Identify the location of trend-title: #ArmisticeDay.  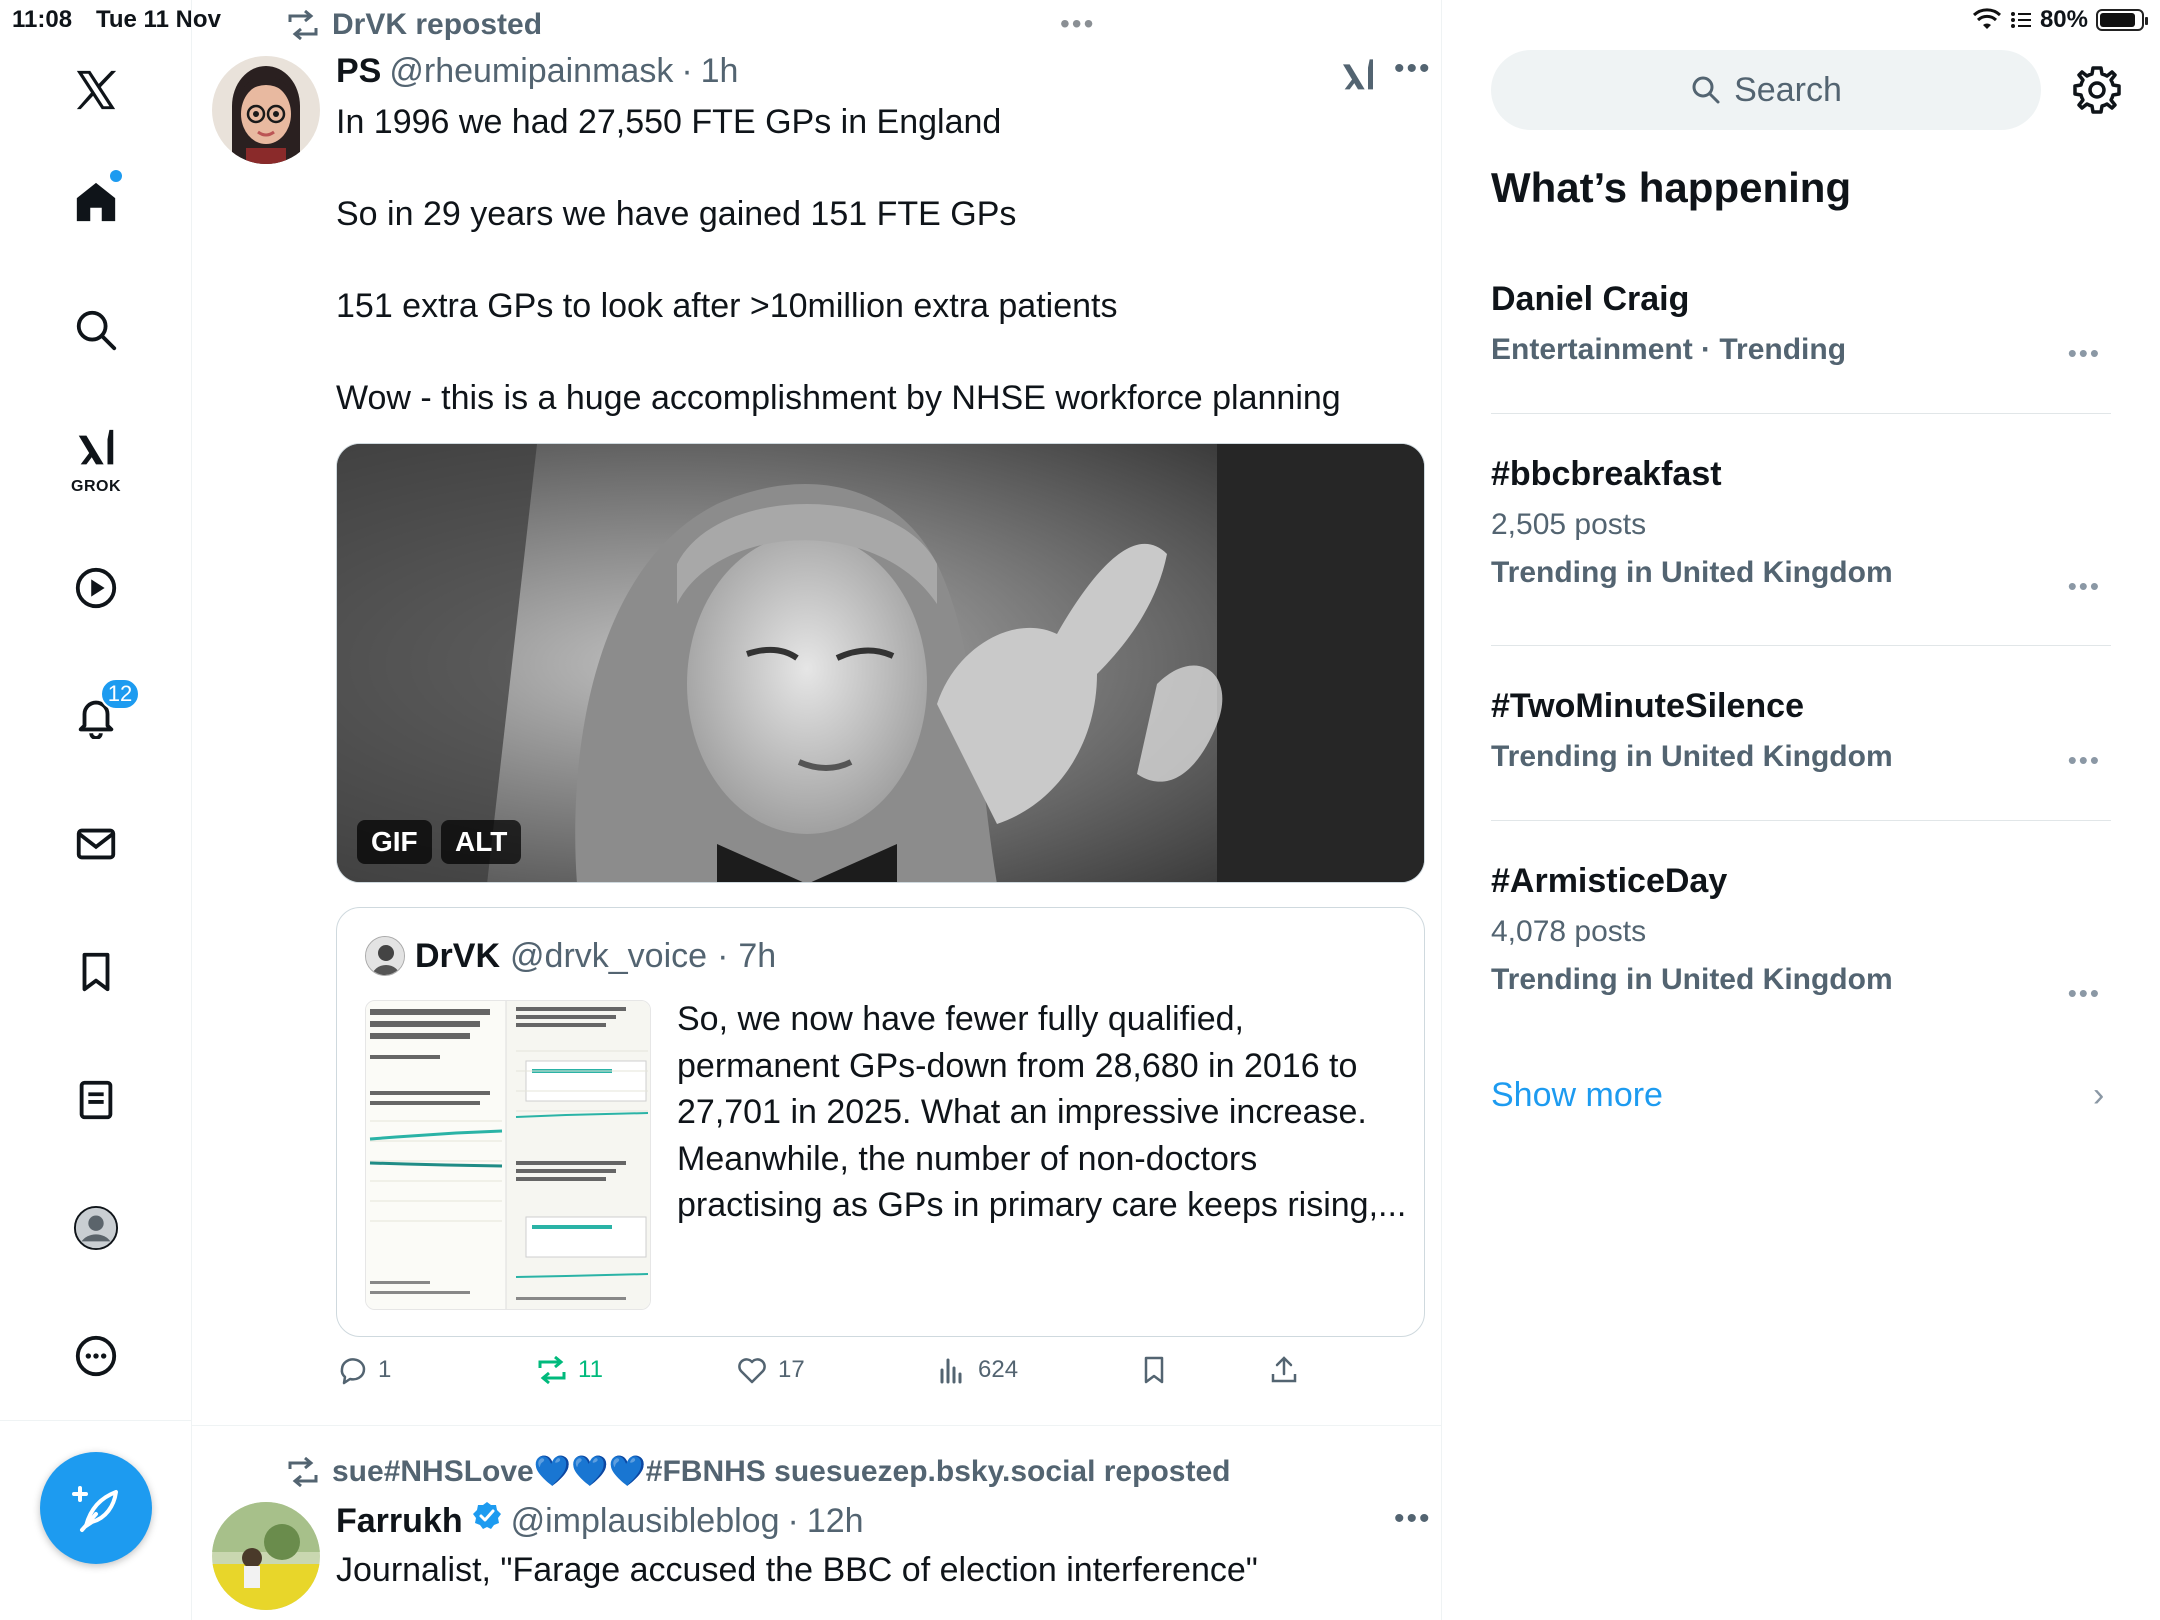
(1609, 881).